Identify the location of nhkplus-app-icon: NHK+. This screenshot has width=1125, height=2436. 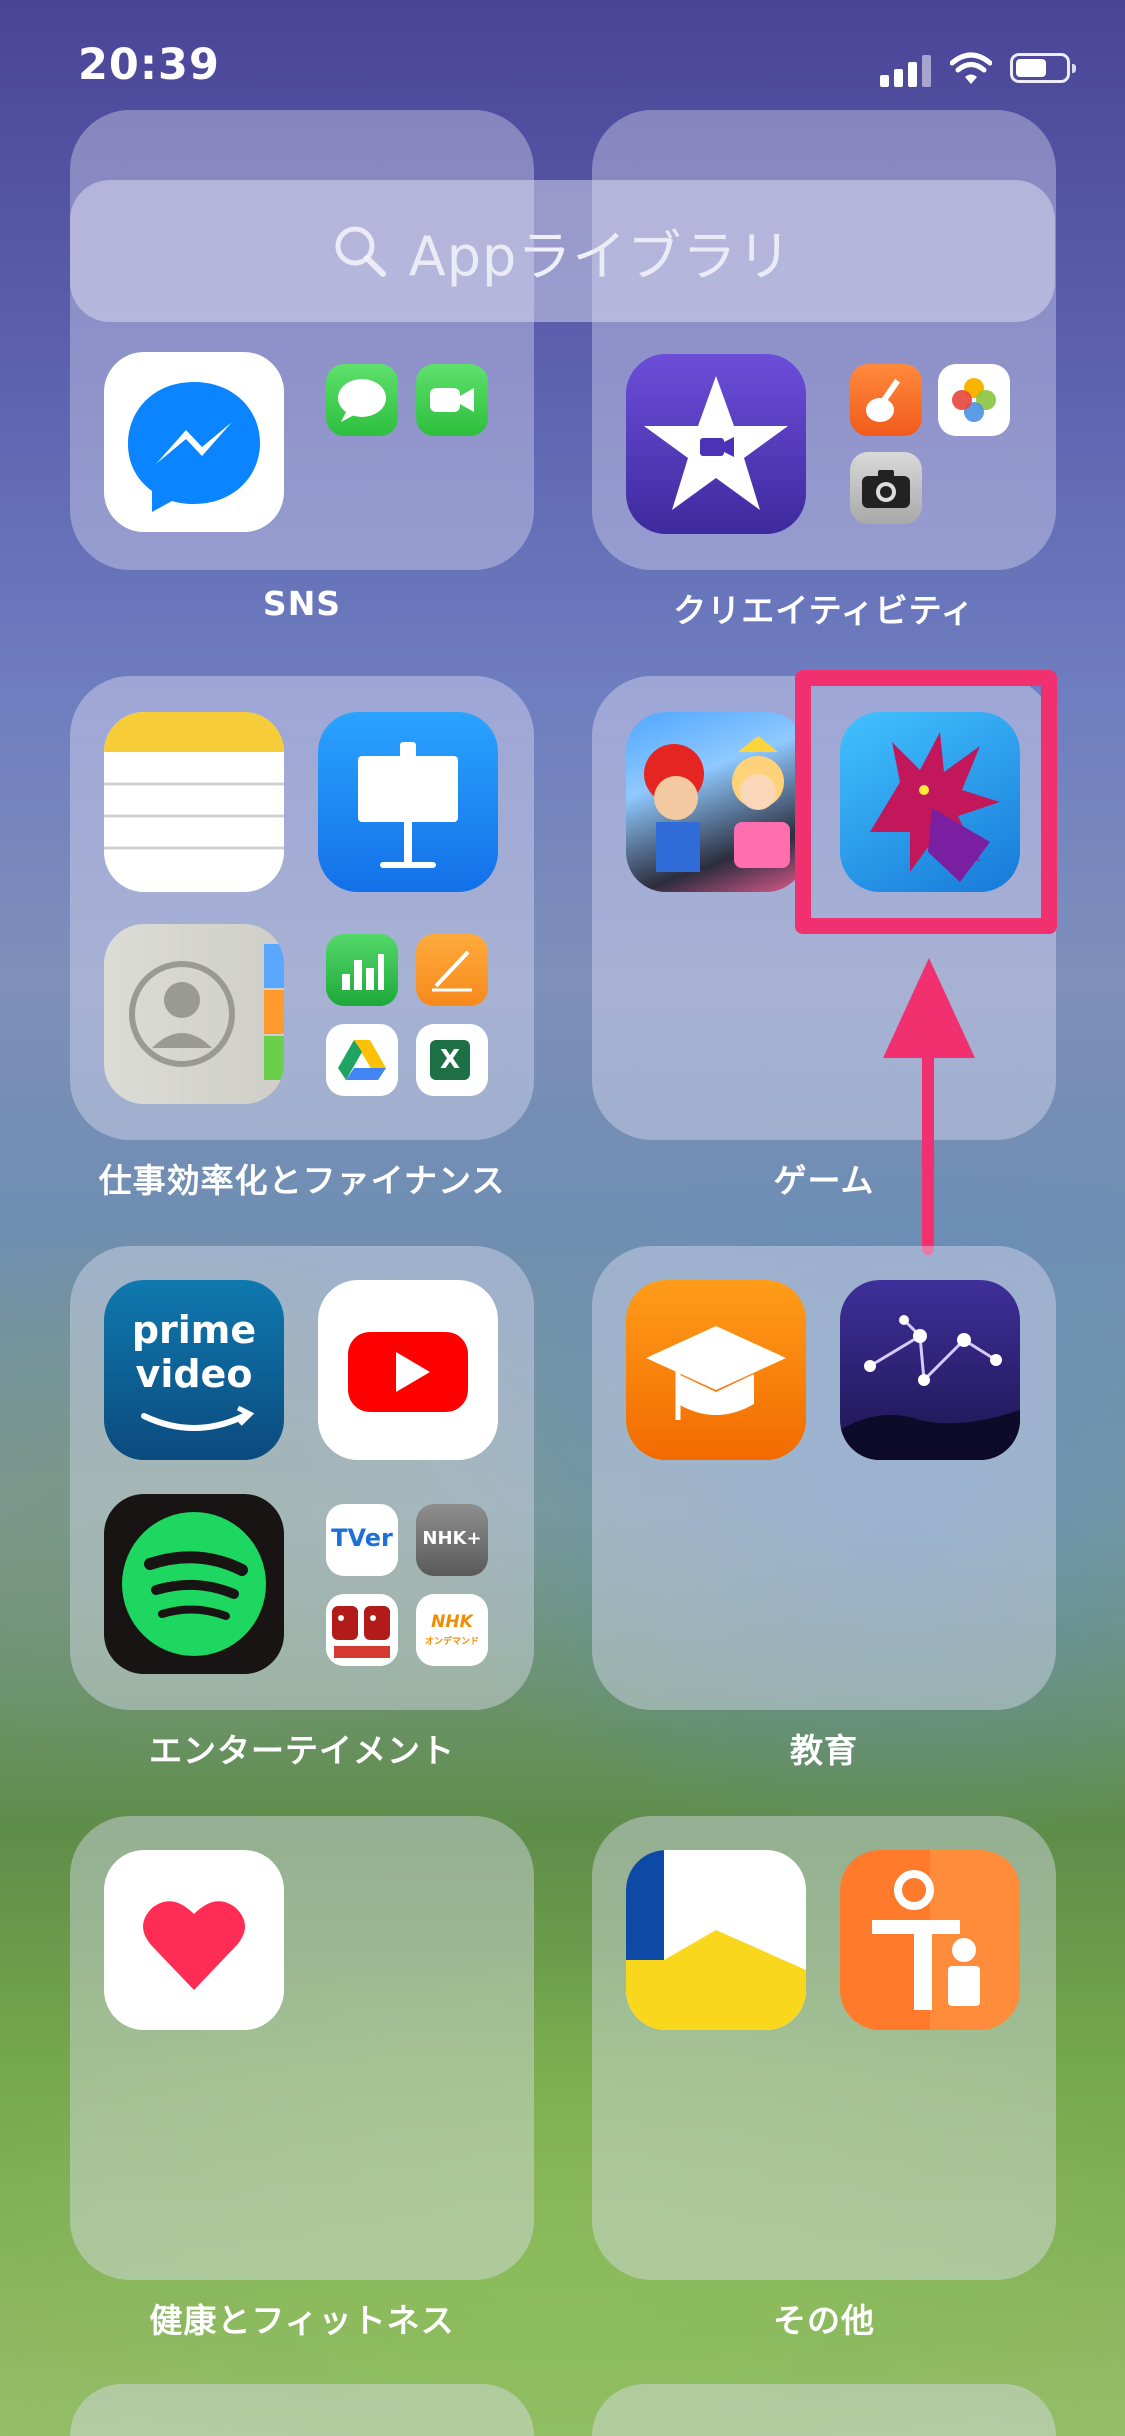
(452, 1540).